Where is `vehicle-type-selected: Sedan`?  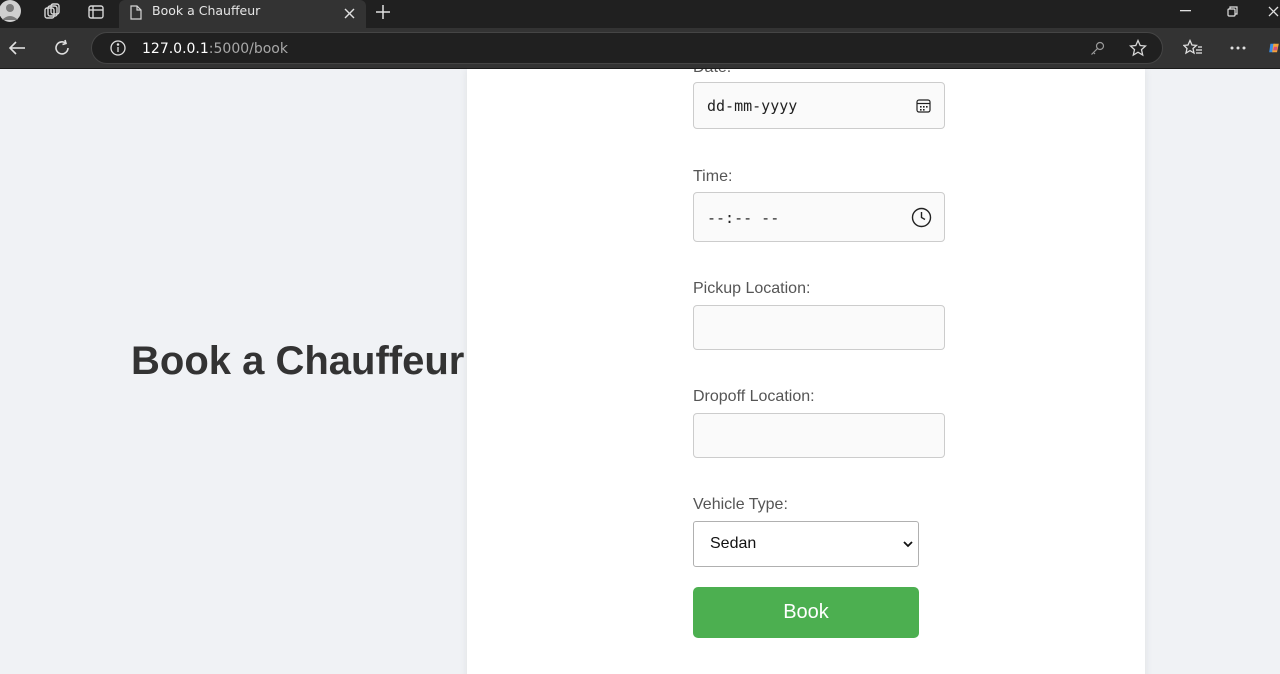 vehicle-type-selected: Sedan is located at coordinates (733, 543).